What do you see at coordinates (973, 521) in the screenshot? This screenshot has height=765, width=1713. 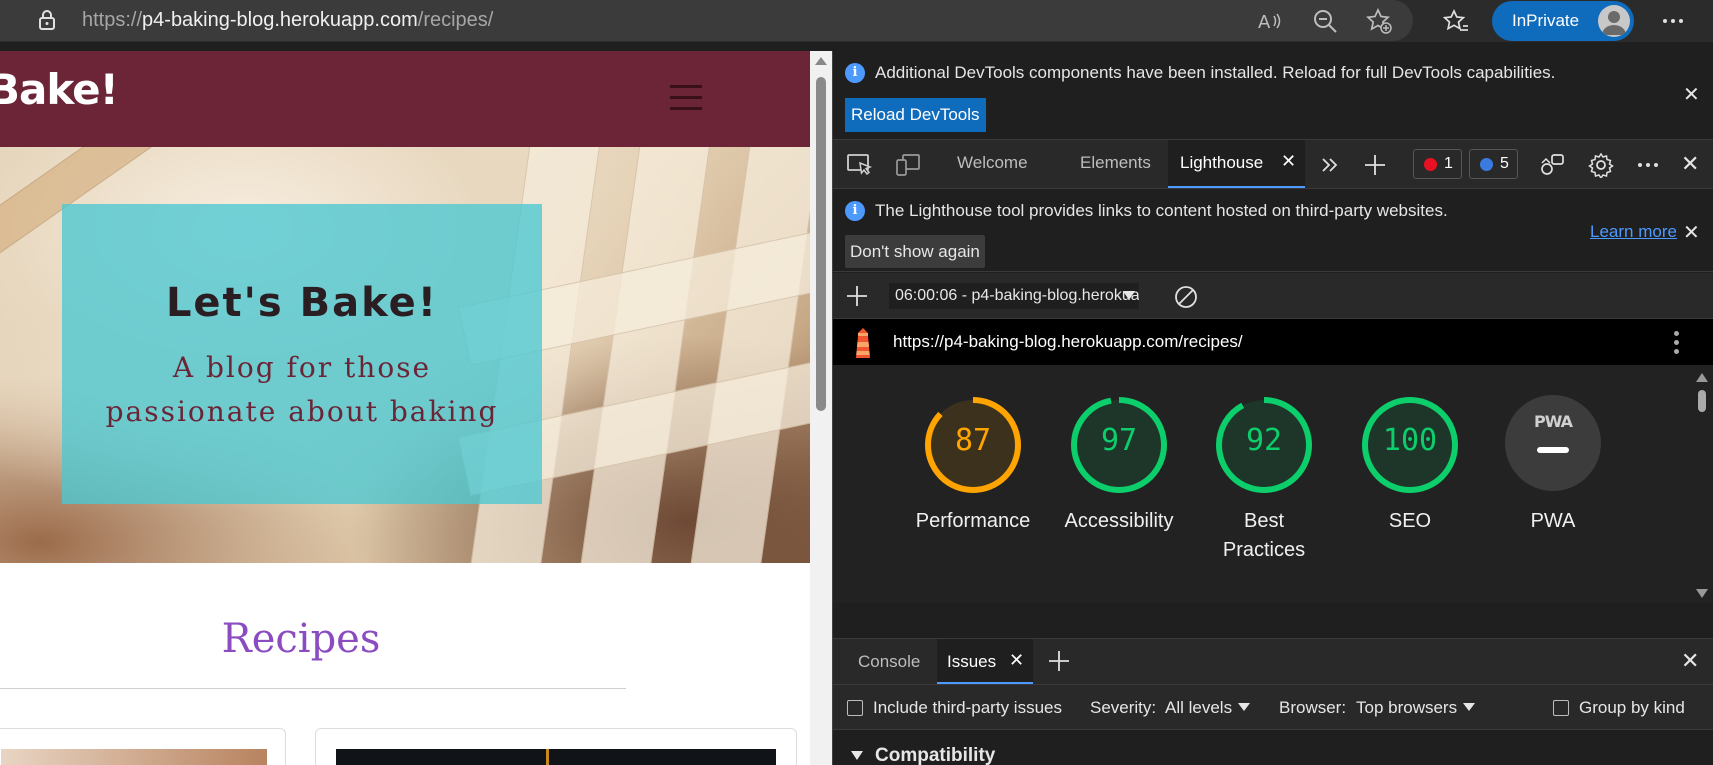 I see `score-label: Performance` at bounding box center [973, 521].